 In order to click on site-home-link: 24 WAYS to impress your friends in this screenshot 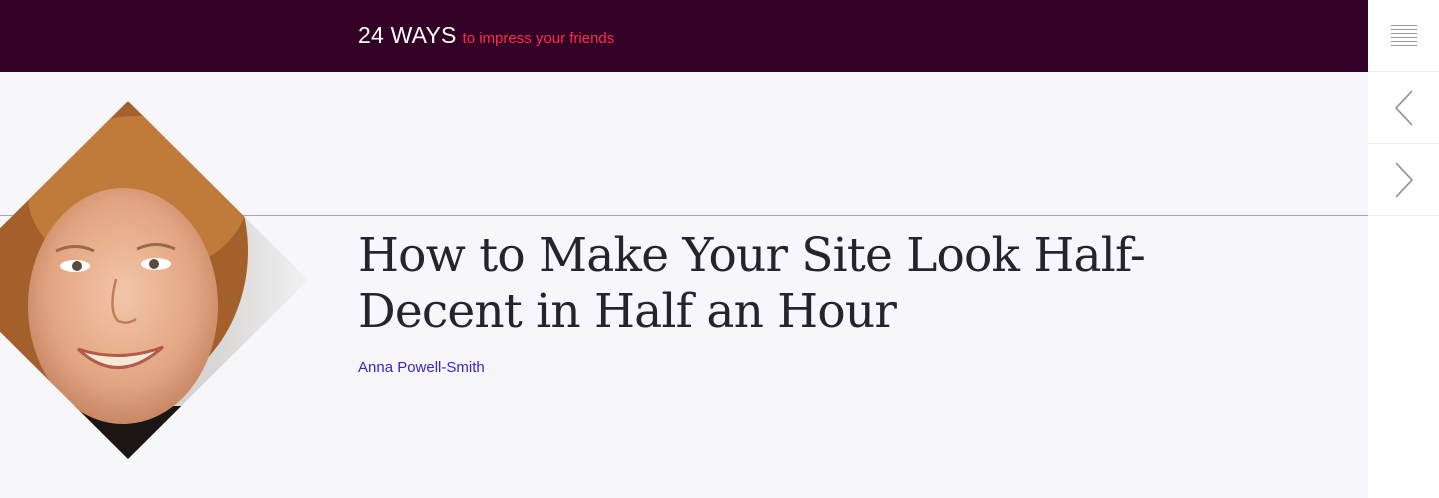, I will do `click(486, 35)`.